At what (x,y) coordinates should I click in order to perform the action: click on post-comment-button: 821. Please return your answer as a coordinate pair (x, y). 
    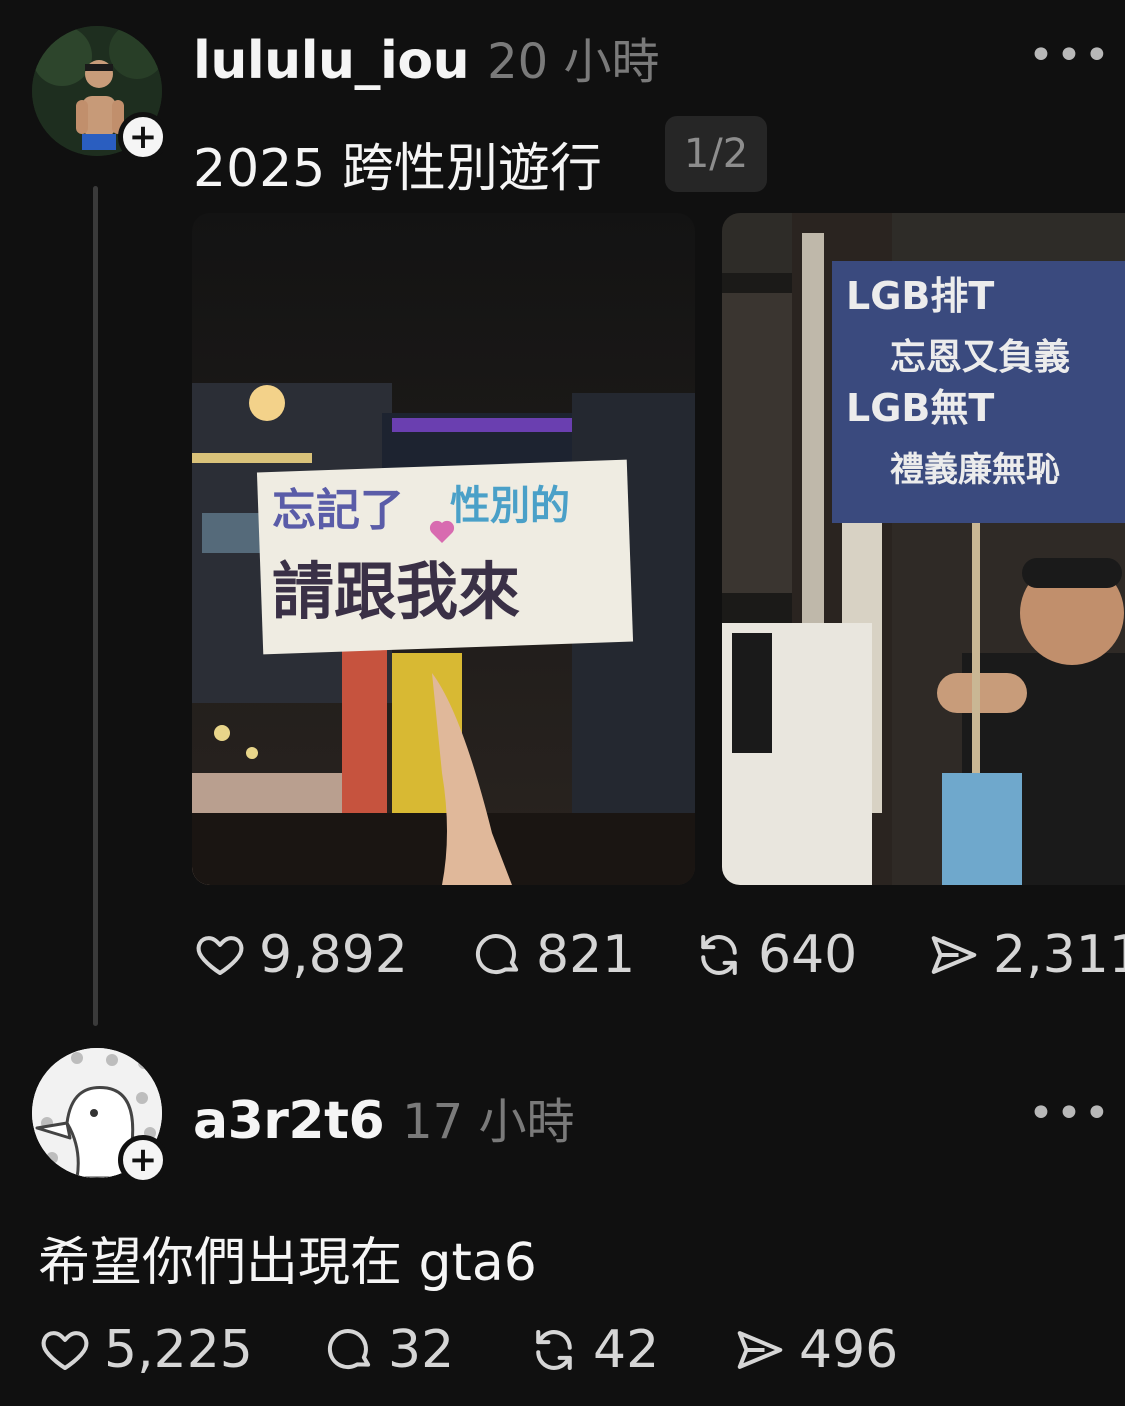
    Looking at the image, I should click on (552, 955).